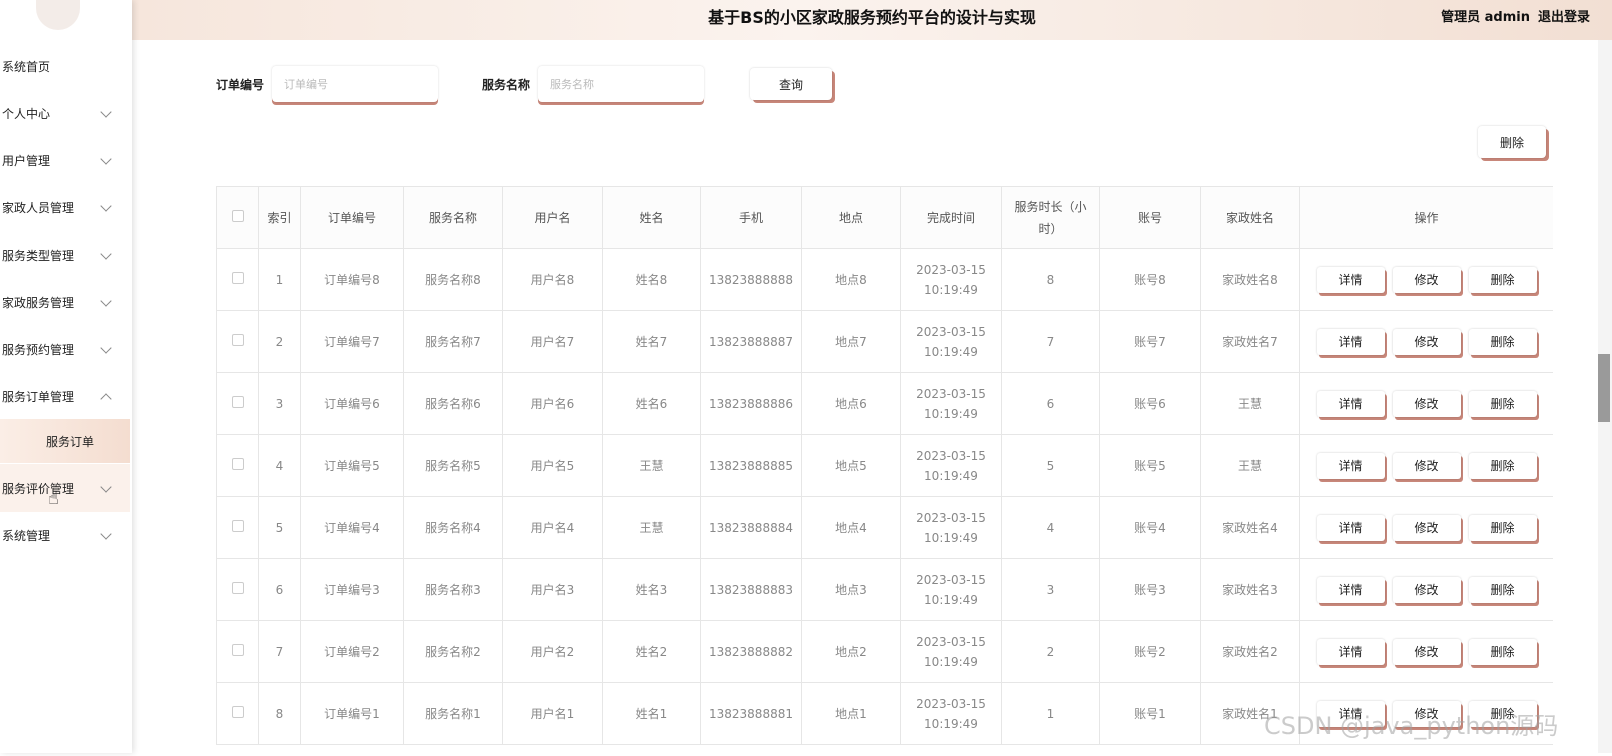 The height and width of the screenshot is (756, 1612). Describe the element at coordinates (1150, 713) in the screenshot. I see `cell-account: 账号1` at that location.